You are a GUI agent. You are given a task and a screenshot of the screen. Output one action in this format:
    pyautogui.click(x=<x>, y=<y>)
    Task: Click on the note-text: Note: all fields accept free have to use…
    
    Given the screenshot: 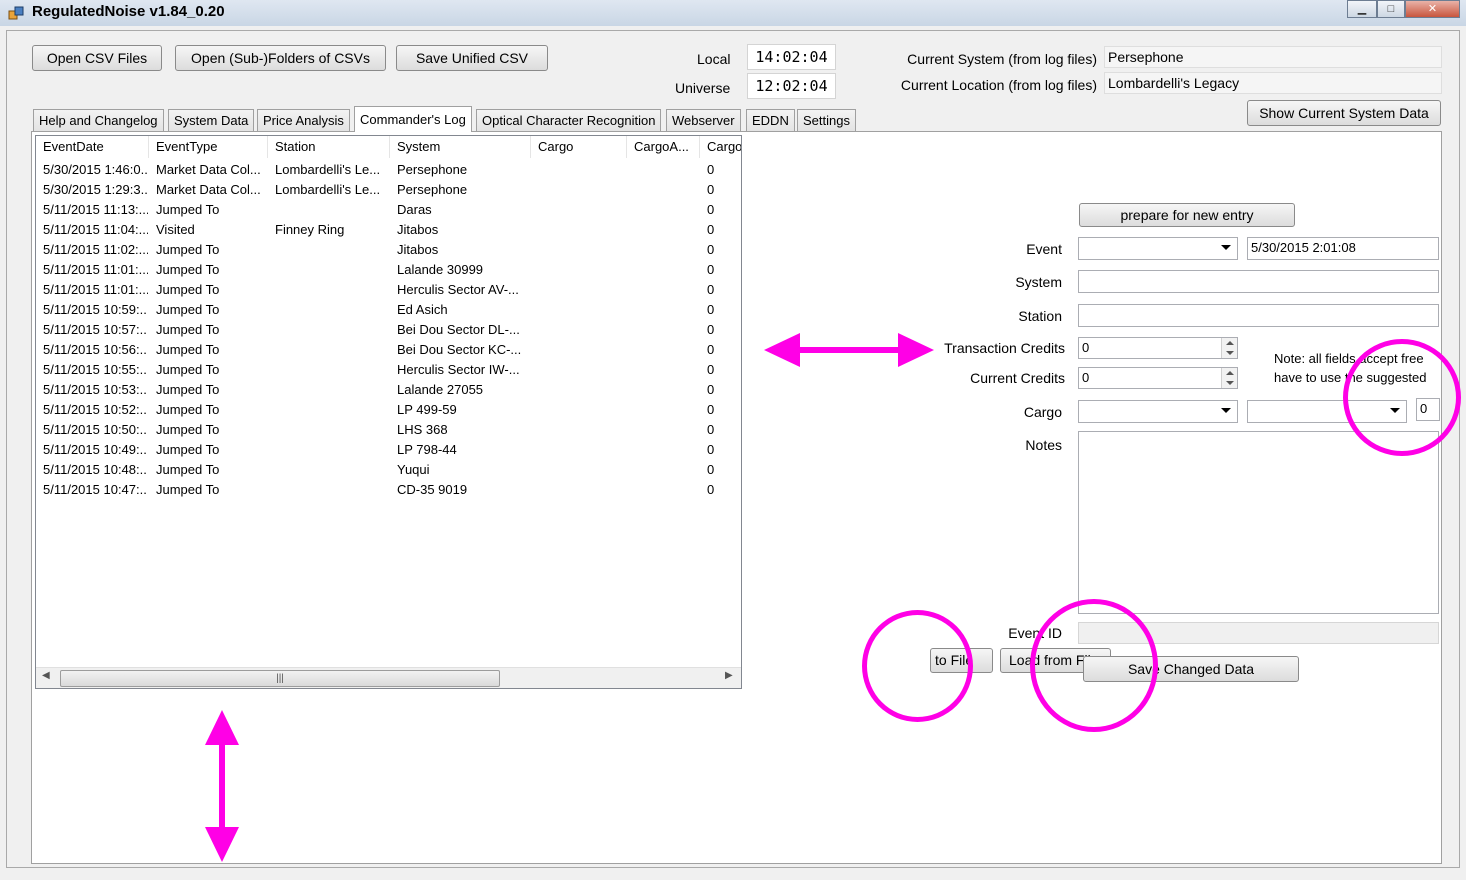 What is the action you would take?
    pyautogui.click(x=1357, y=369)
    